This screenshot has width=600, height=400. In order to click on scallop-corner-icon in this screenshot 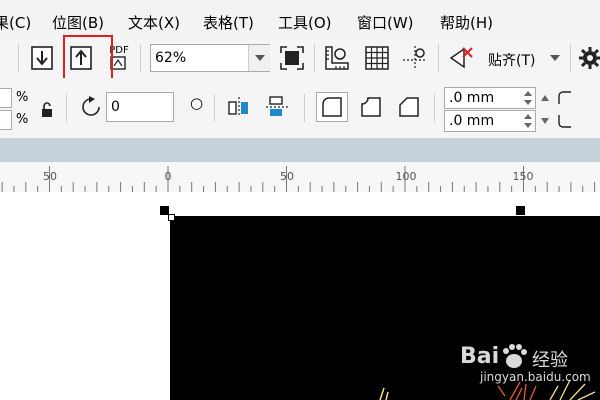, I will do `click(371, 107)`.